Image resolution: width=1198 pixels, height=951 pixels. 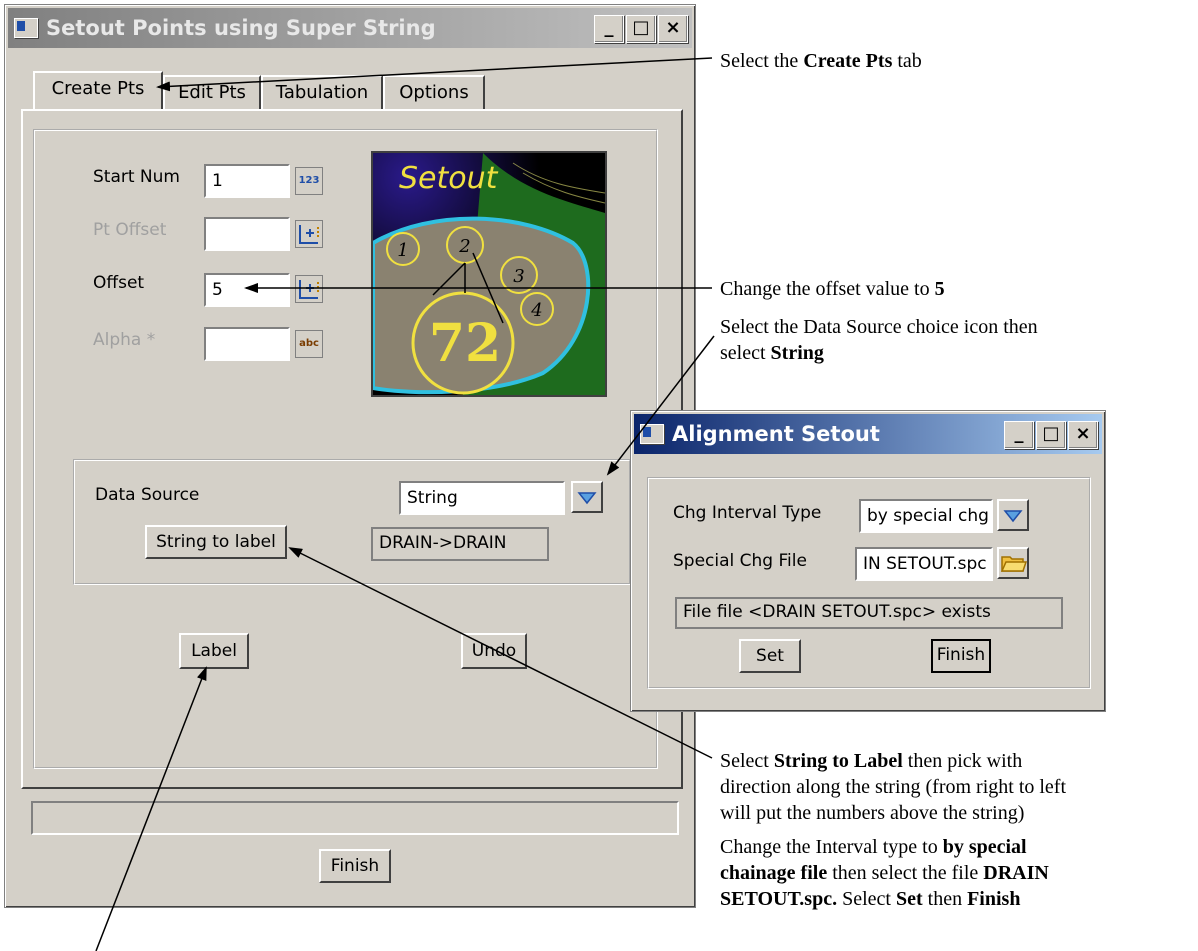 What do you see at coordinates (500, 653) in the screenshot?
I see `arrow-to-string-to-label` at bounding box center [500, 653].